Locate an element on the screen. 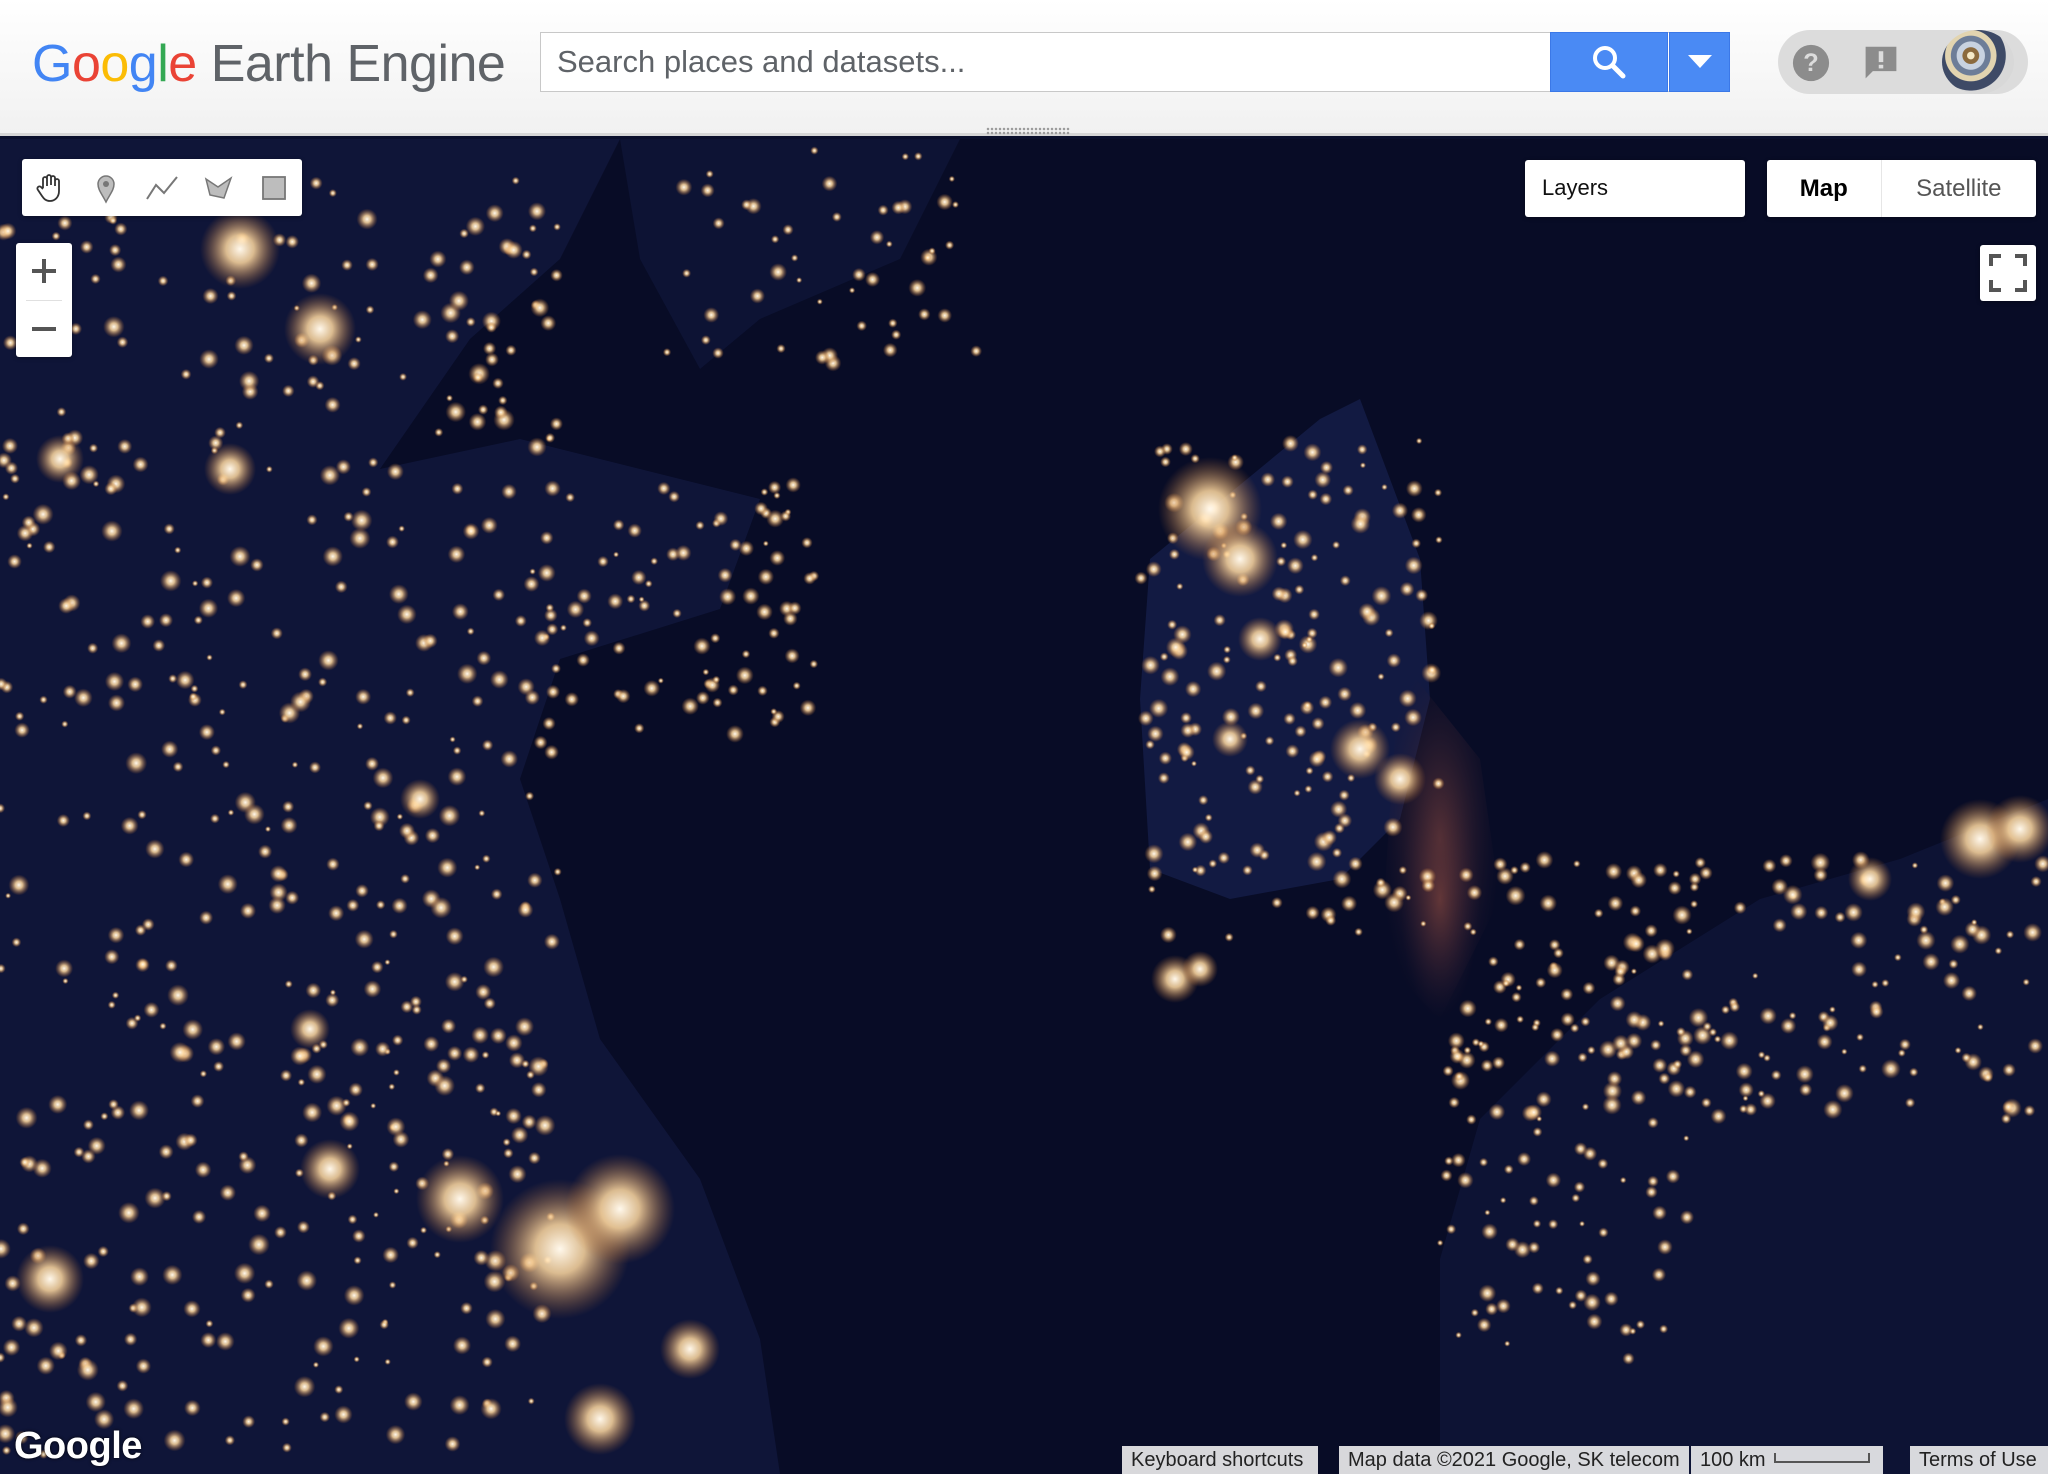 The height and width of the screenshot is (1474, 2048). plus-icon is located at coordinates (44, 271).